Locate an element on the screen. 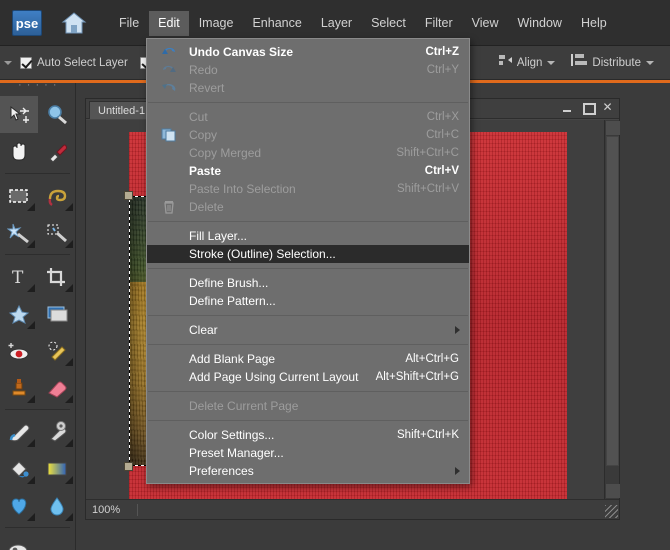 This screenshot has width=670, height=550. hand-tool is located at coordinates (19, 151).